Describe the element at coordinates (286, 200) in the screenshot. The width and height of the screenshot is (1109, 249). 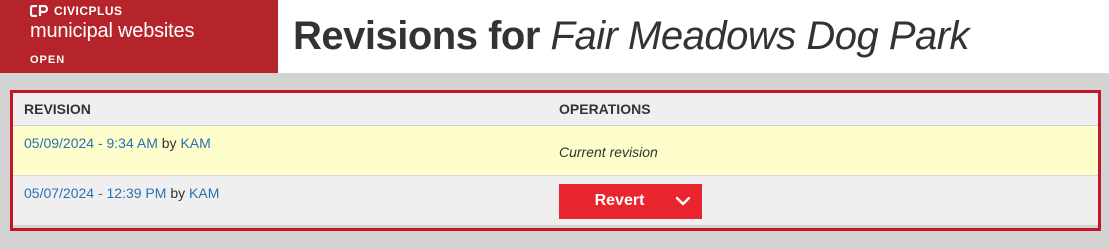
I see `revision-cell: 05/07/2024 - 12:39 PM by KAM` at that location.